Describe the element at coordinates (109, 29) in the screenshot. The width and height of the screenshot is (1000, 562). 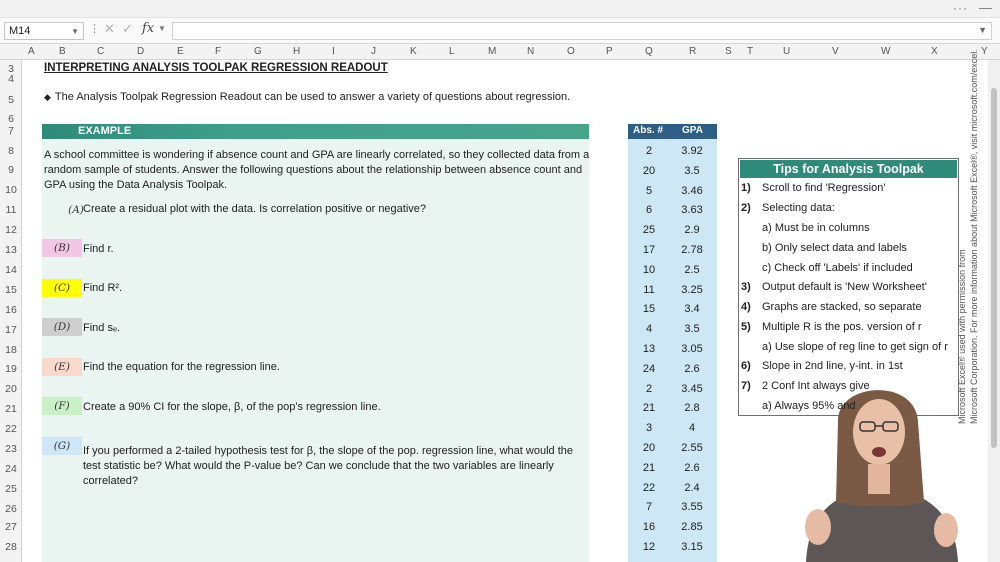
I see `cancel-icon: ✕` at that location.